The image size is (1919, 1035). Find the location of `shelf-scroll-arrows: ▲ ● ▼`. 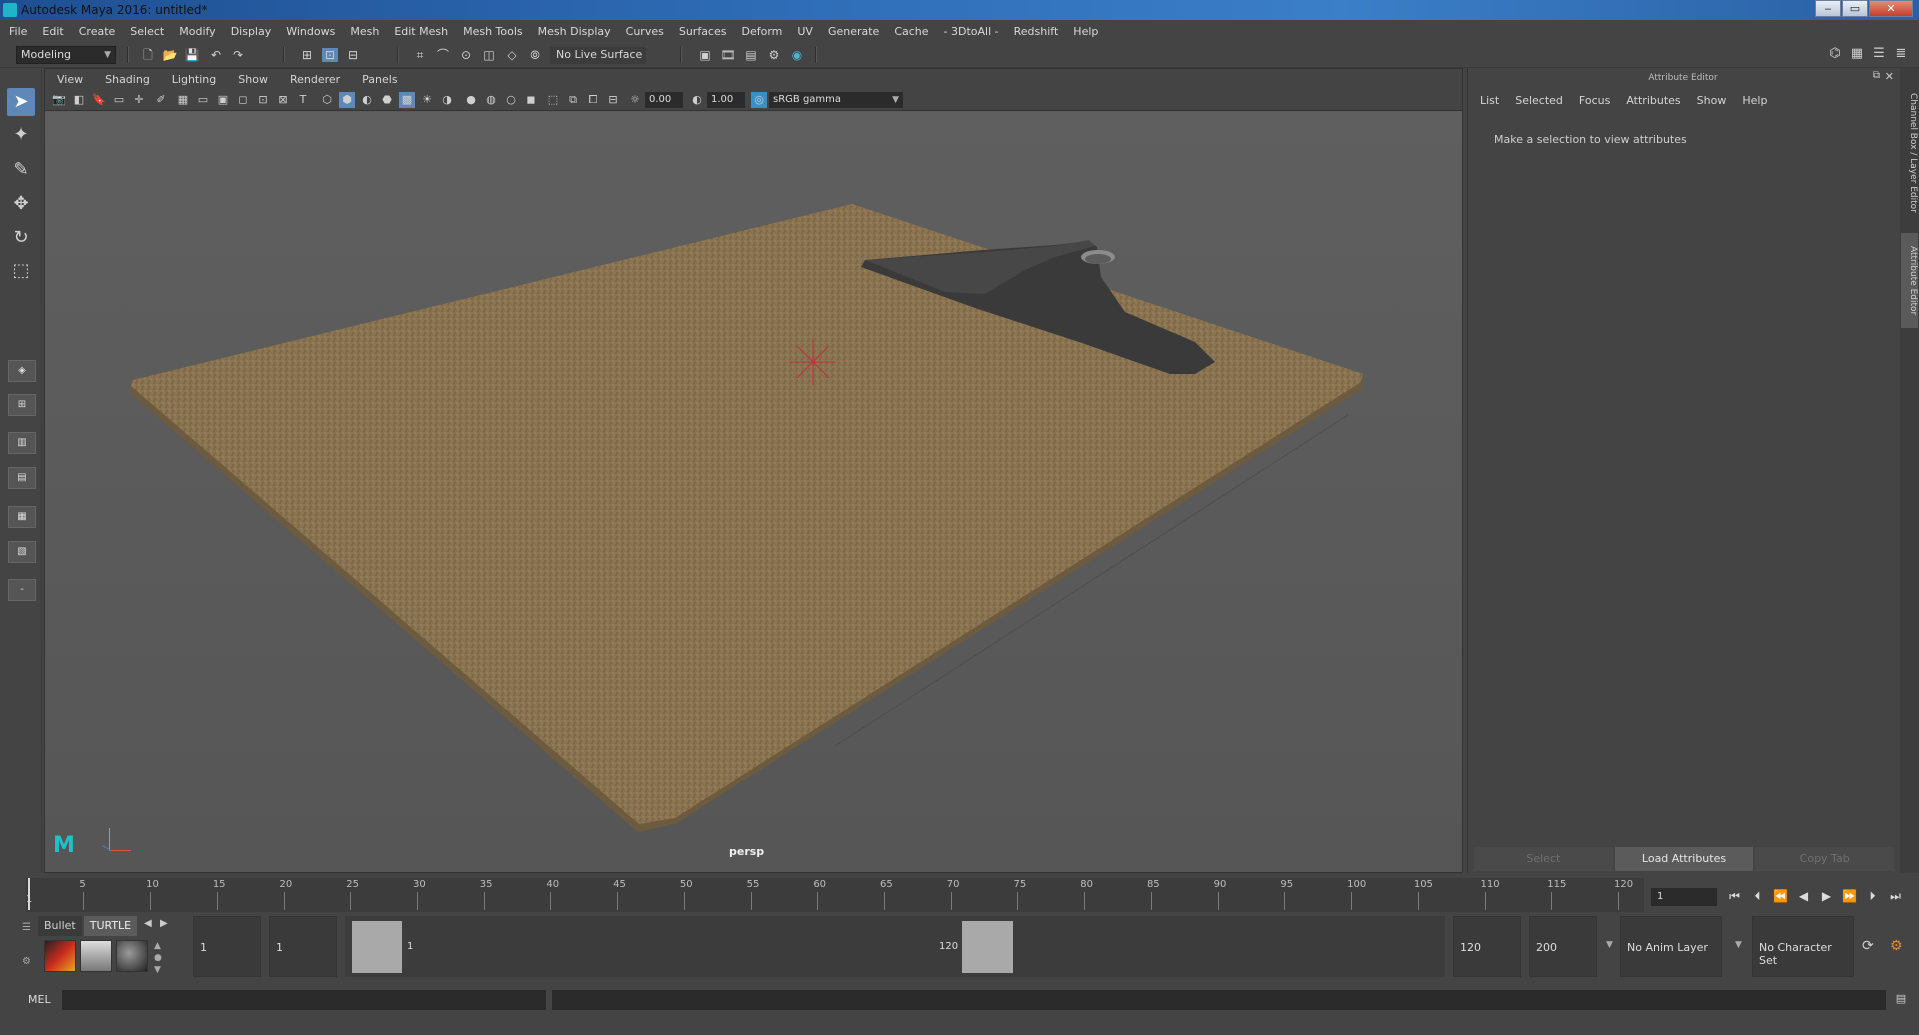

shelf-scroll-arrows: ▲ ● ▼ is located at coordinates (158, 958).